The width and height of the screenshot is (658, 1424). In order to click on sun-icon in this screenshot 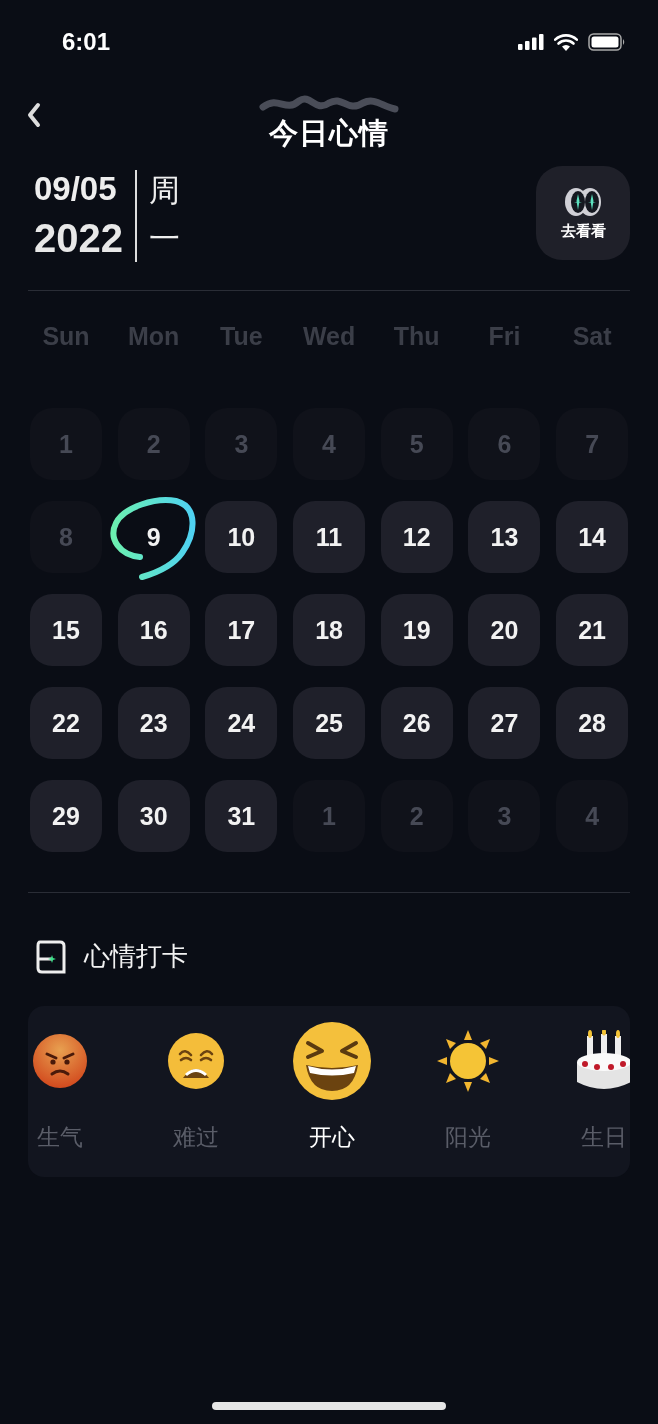, I will do `click(468, 1061)`.